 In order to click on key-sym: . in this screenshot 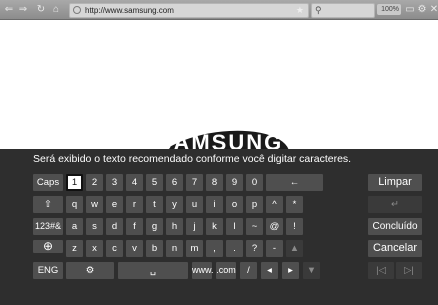, I will do `click(234, 248)`.